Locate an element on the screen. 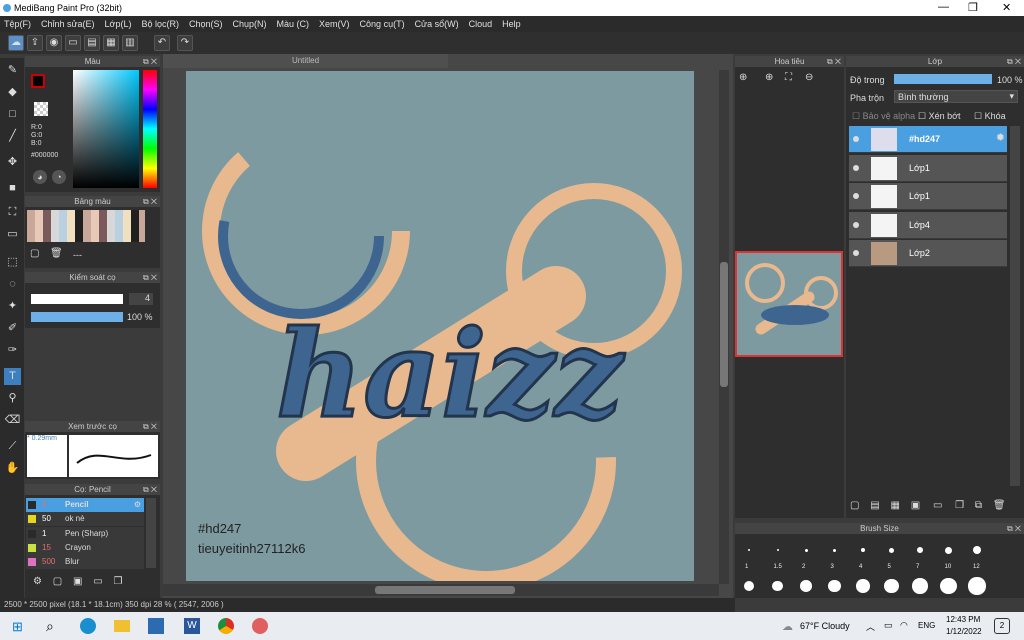 Image resolution: width=1024 pixels, height=640 pixels. blend-select: Bình thường ▾ is located at coordinates (956, 96).